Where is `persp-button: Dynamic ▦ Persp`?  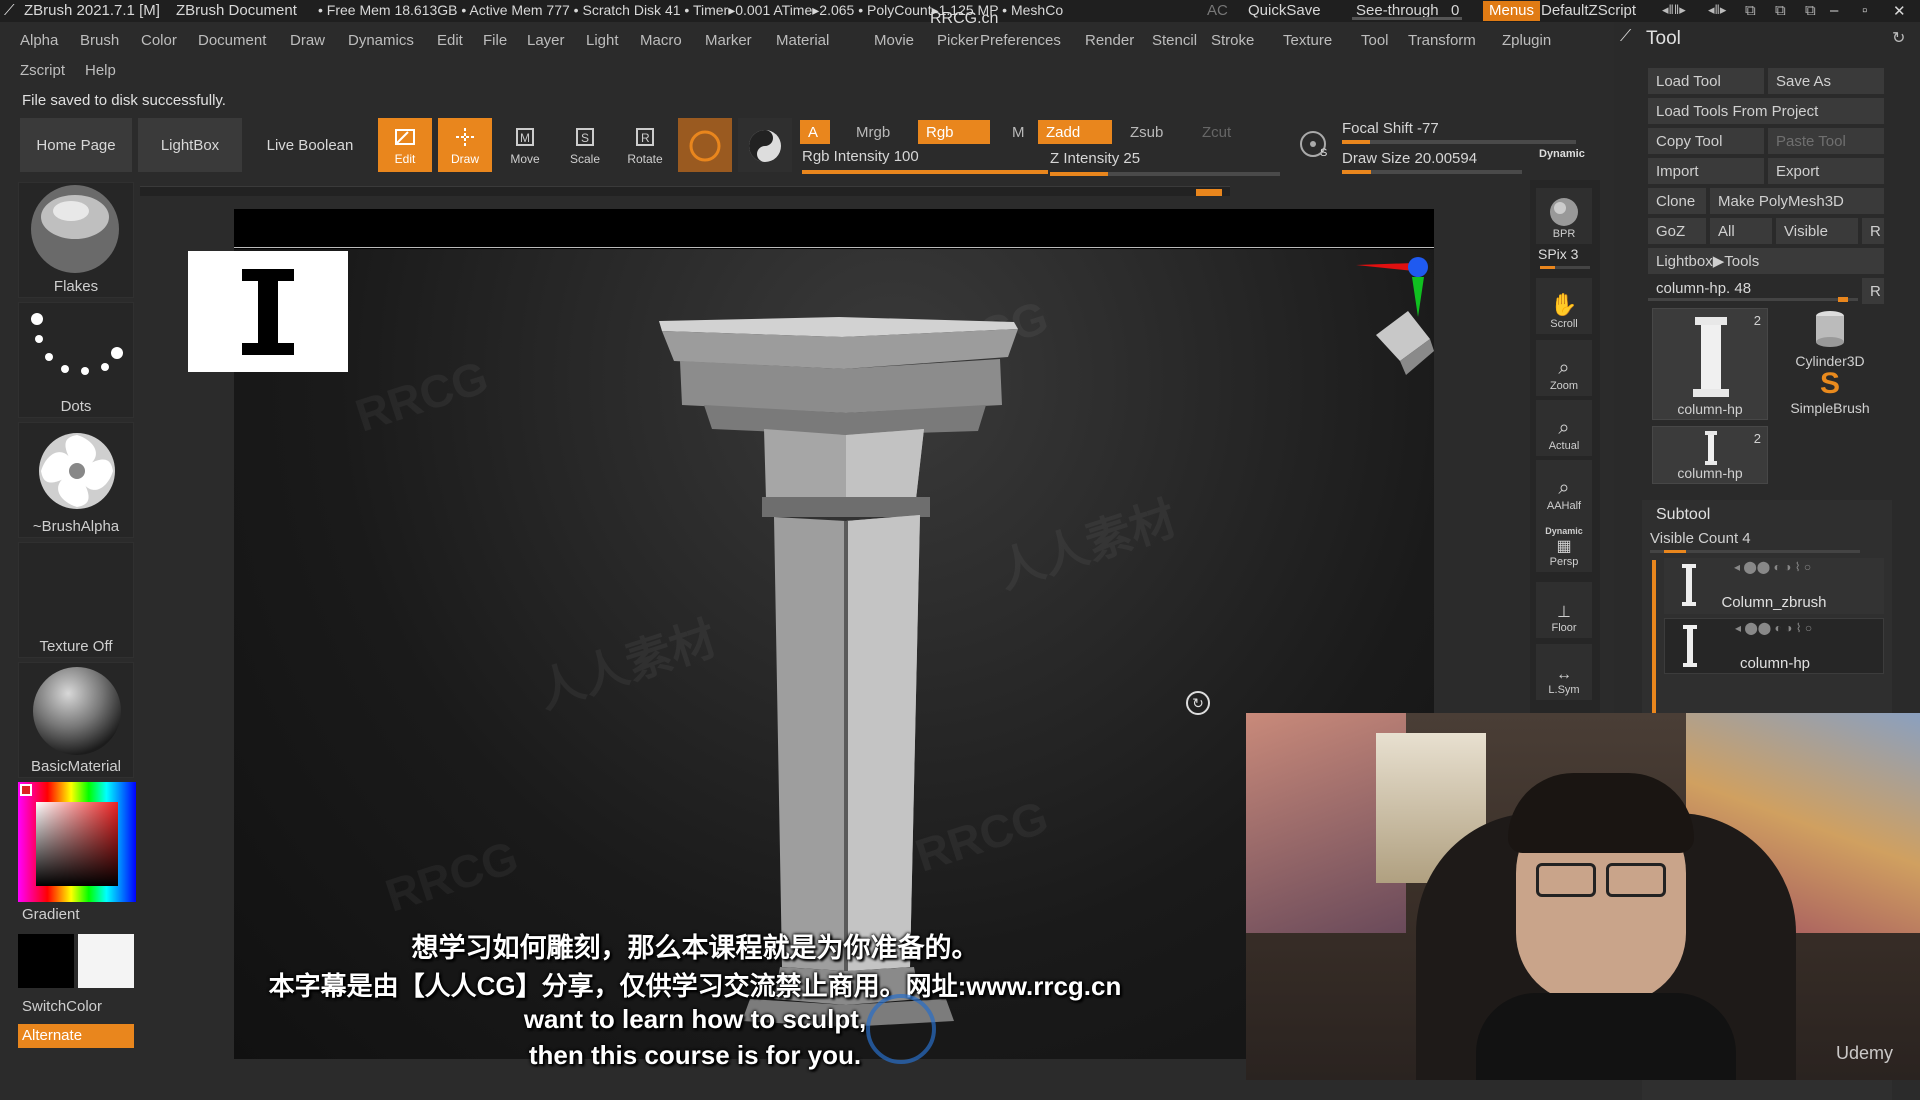 persp-button: Dynamic ▦ Persp is located at coordinates (1564, 544).